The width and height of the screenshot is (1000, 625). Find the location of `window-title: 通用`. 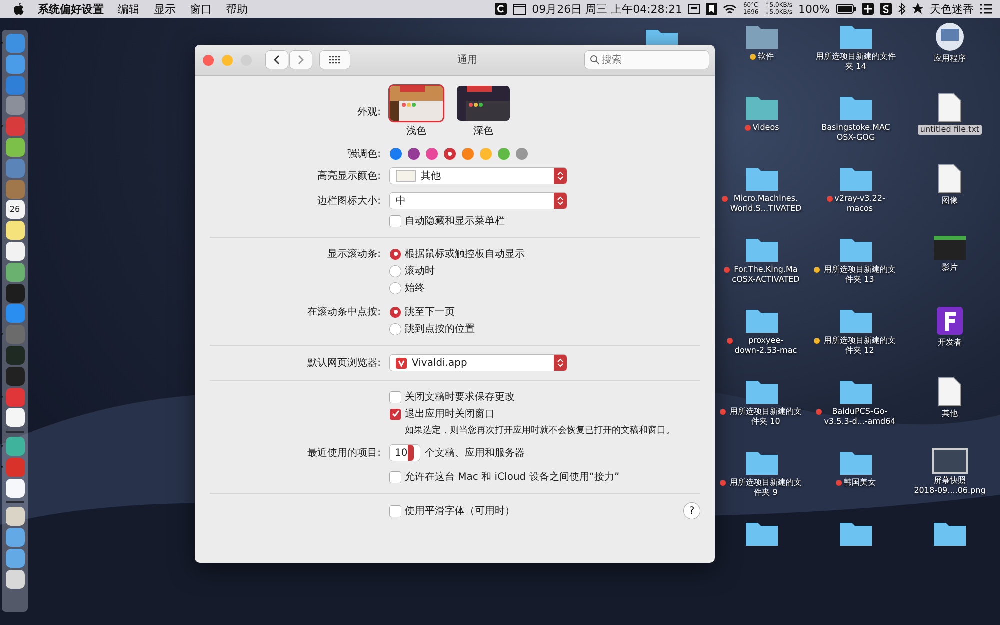

window-title: 通用 is located at coordinates (467, 60).